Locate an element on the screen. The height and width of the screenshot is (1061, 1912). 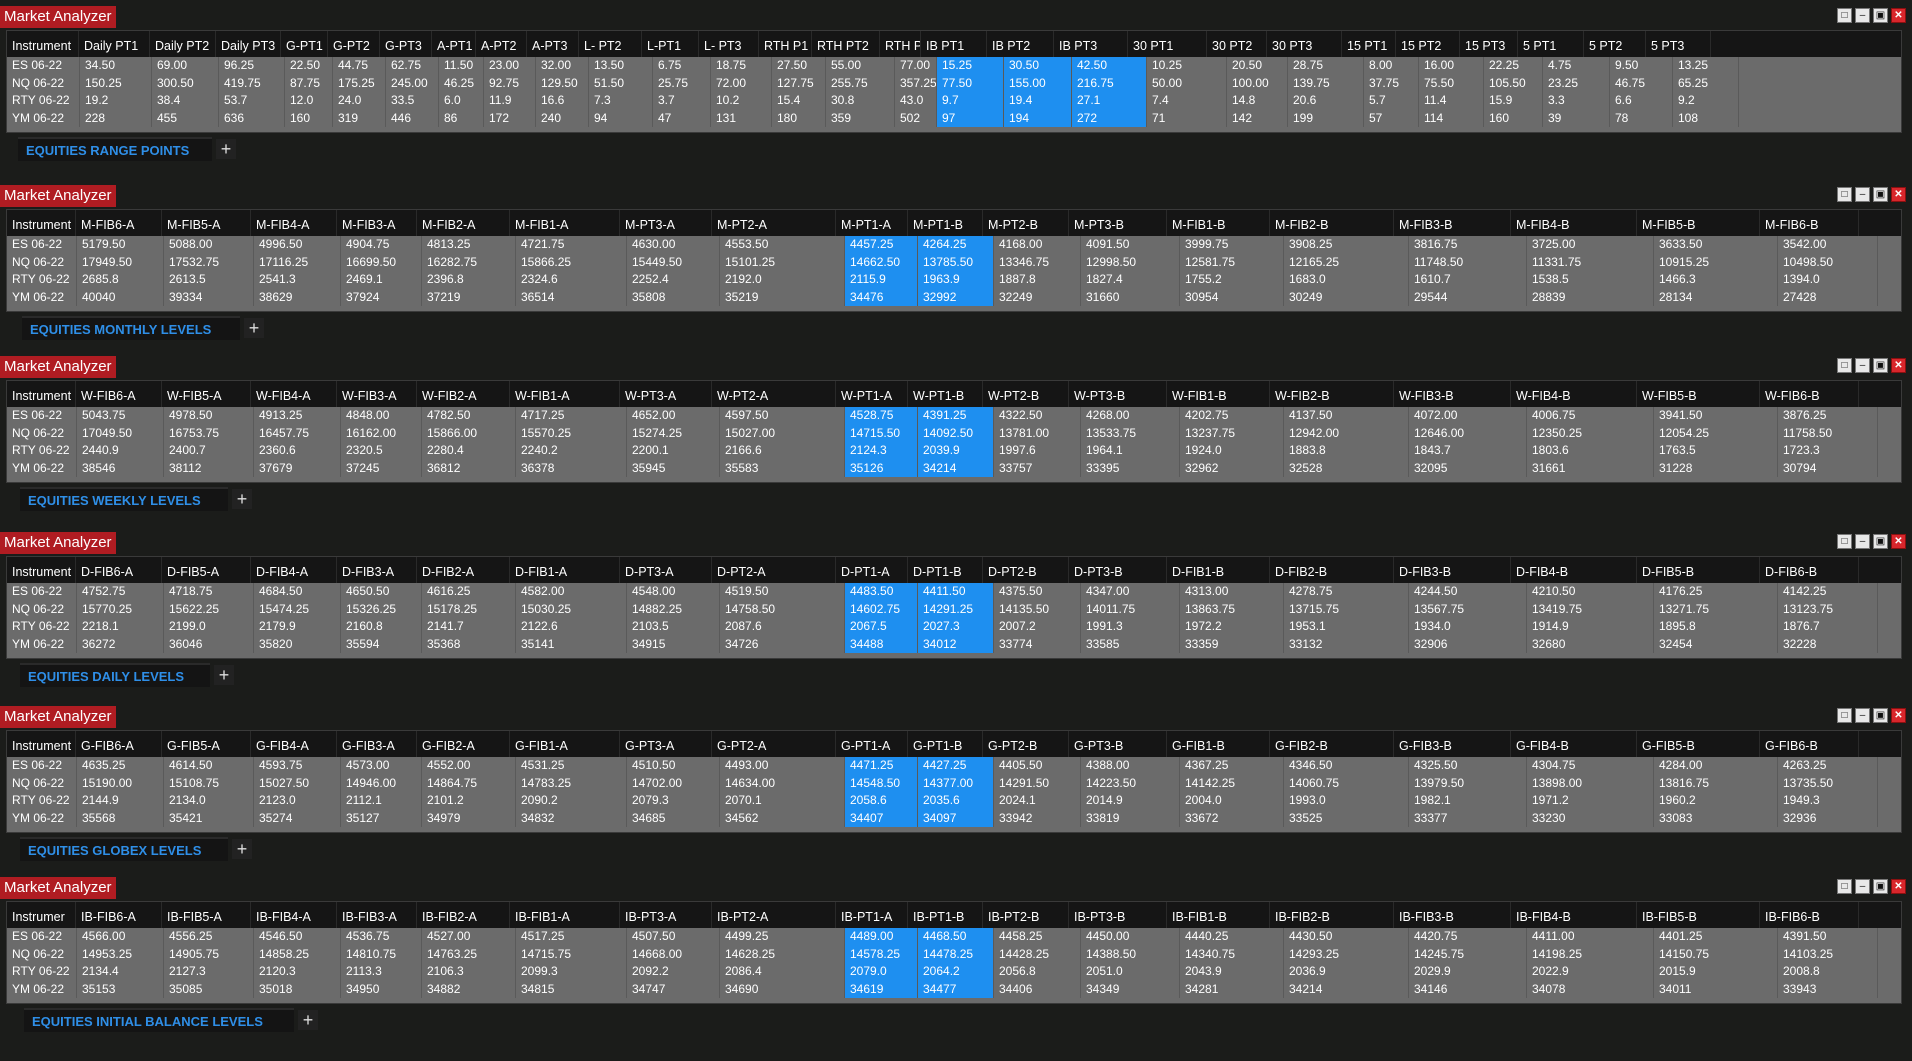
value-cell: 4375.50 is located at coordinates (1037, 592).